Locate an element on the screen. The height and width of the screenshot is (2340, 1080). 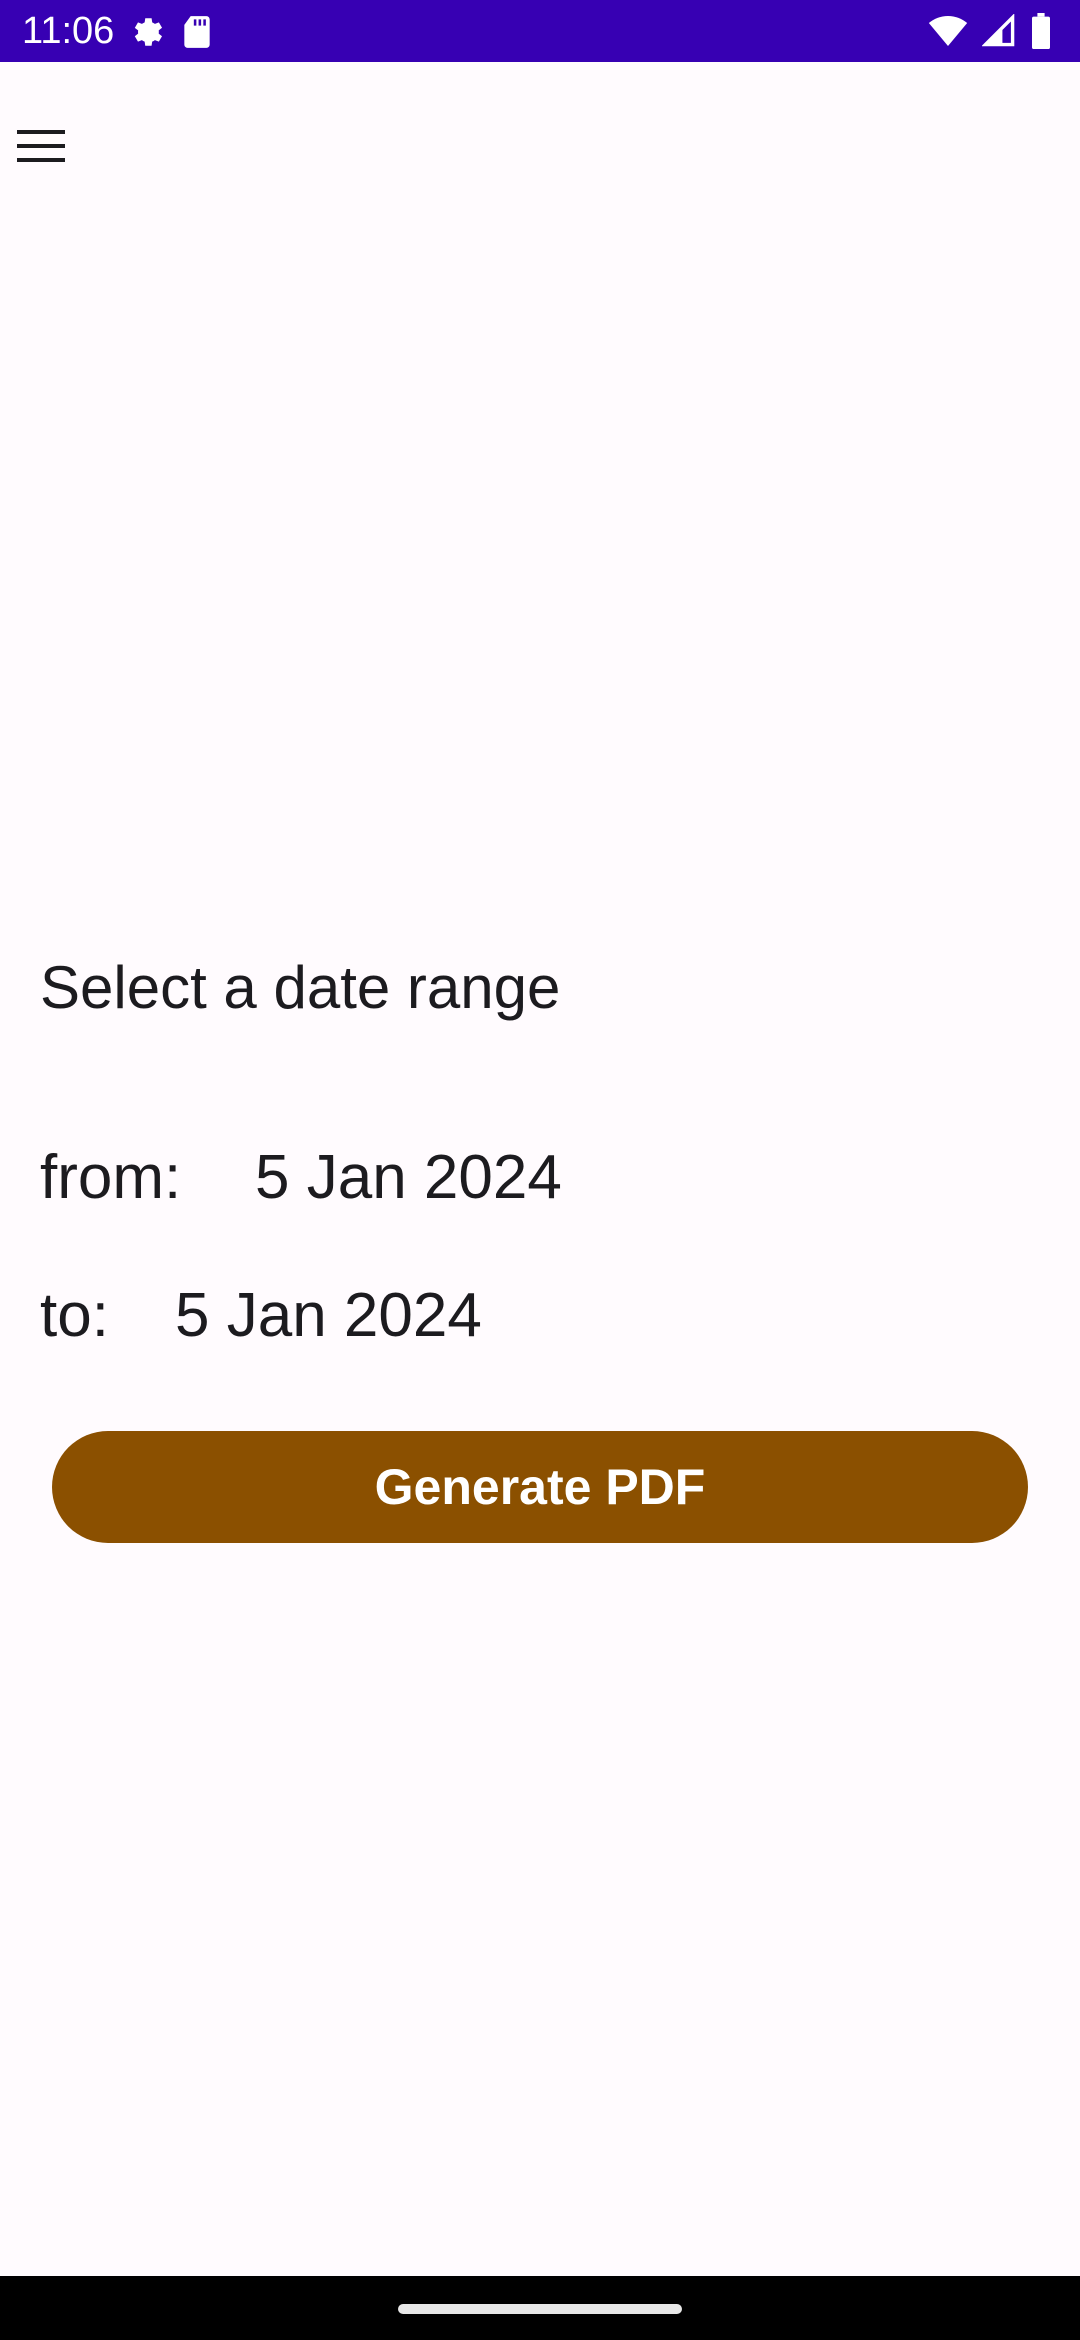
to-date-value: 5 Jan 2024 is located at coordinates (328, 1316).